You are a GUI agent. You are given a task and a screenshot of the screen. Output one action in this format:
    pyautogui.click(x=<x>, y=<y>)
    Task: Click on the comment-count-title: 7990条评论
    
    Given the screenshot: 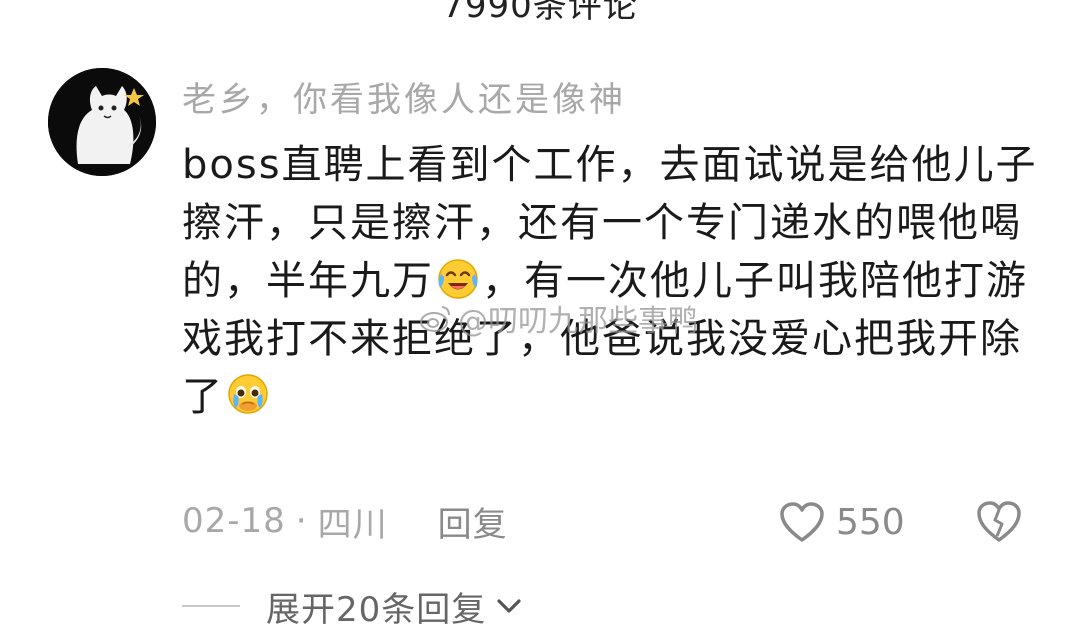 What is the action you would take?
    pyautogui.click(x=540, y=13)
    